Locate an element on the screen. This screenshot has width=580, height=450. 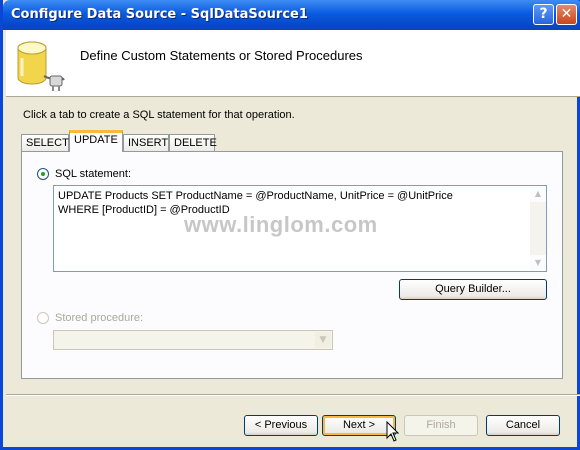
tab-select: SELECT is located at coordinates (45, 142).